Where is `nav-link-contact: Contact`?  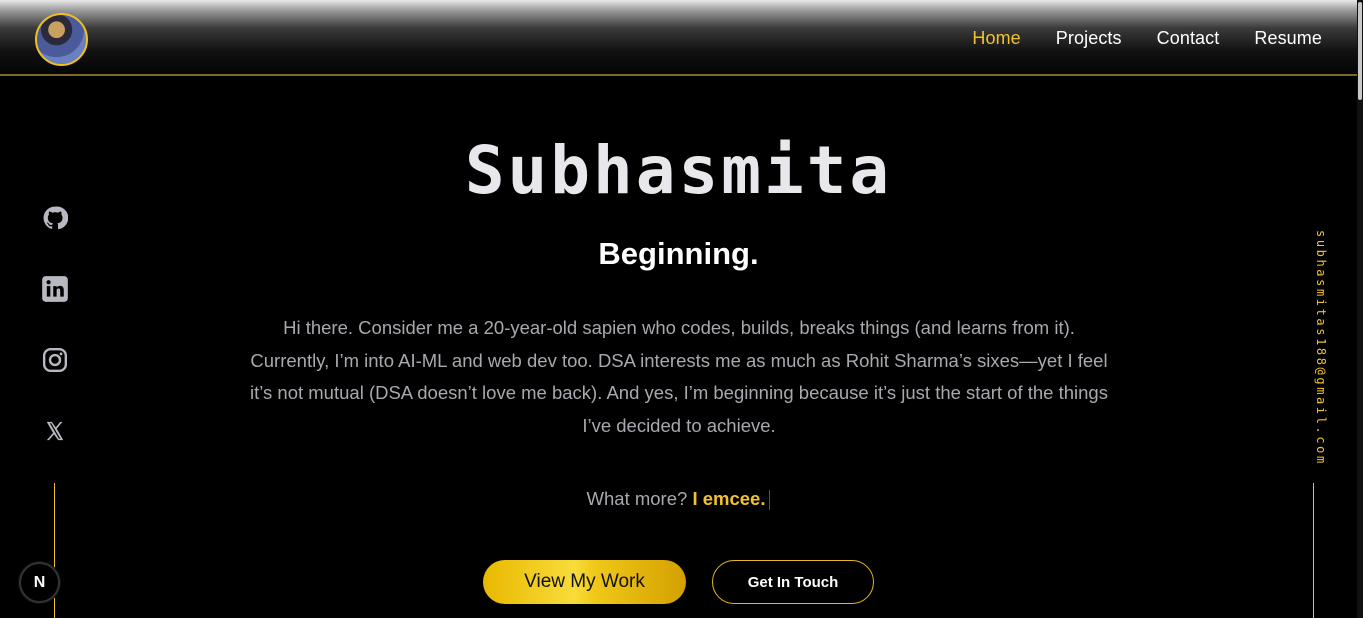
nav-link-contact: Contact is located at coordinates (1188, 38).